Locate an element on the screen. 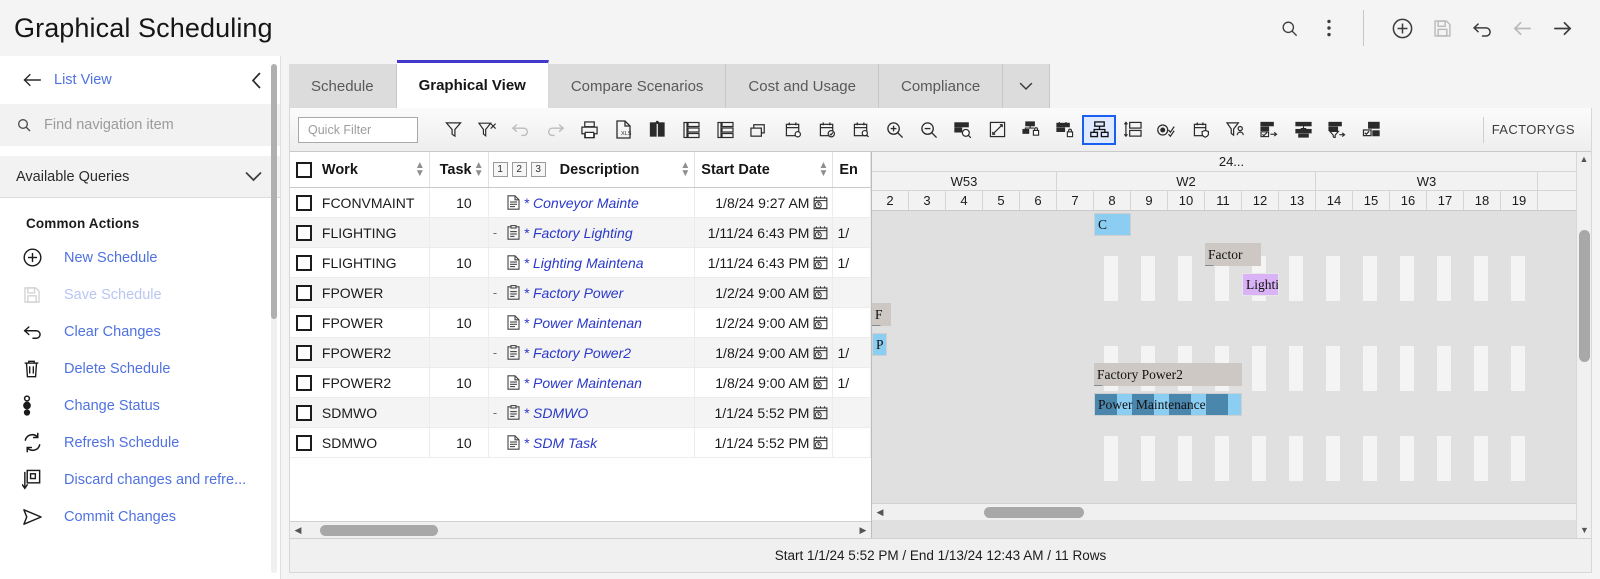 Image resolution: width=1600 pixels, height=579 pixels. forward-arrow-icon is located at coordinates (1562, 28).